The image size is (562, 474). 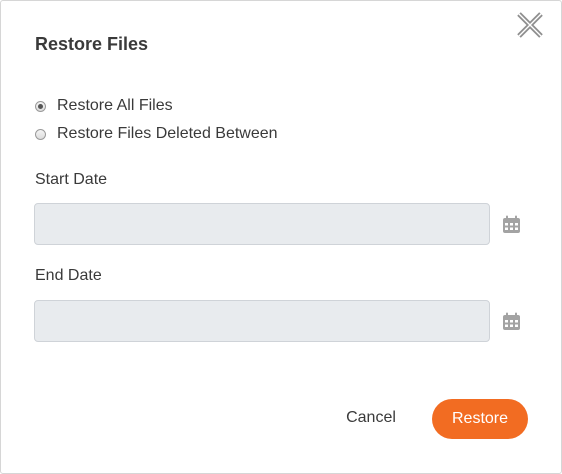 What do you see at coordinates (40, 134) in the screenshot?
I see `restore-deleted-between-radio` at bounding box center [40, 134].